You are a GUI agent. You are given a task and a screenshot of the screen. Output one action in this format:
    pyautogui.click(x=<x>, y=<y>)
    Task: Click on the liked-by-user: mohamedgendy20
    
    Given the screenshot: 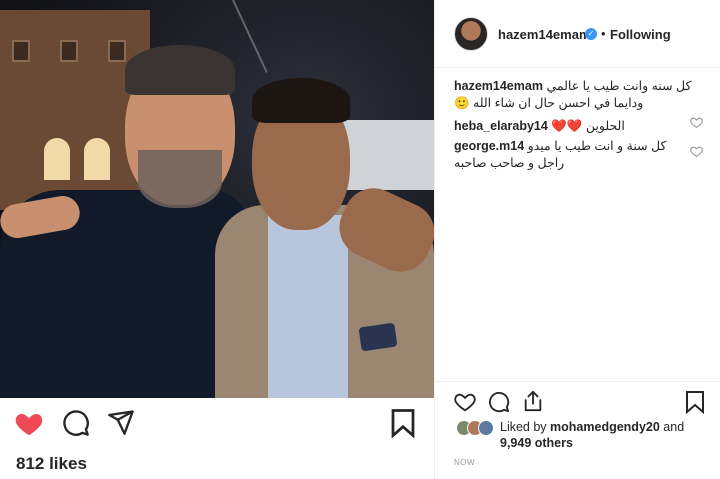 What is the action you would take?
    pyautogui.click(x=605, y=427)
    